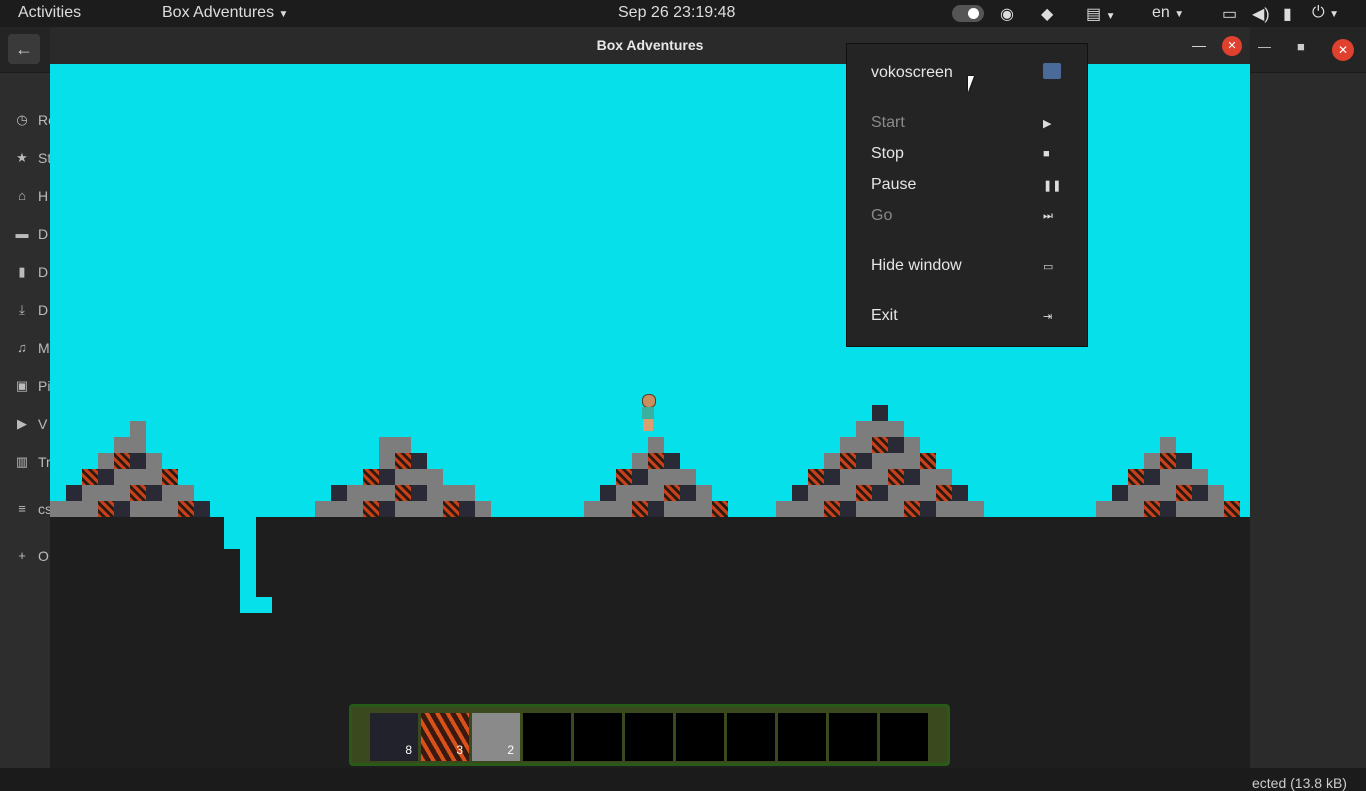  I want to click on hotbar-slot: 2, so click(496, 737).